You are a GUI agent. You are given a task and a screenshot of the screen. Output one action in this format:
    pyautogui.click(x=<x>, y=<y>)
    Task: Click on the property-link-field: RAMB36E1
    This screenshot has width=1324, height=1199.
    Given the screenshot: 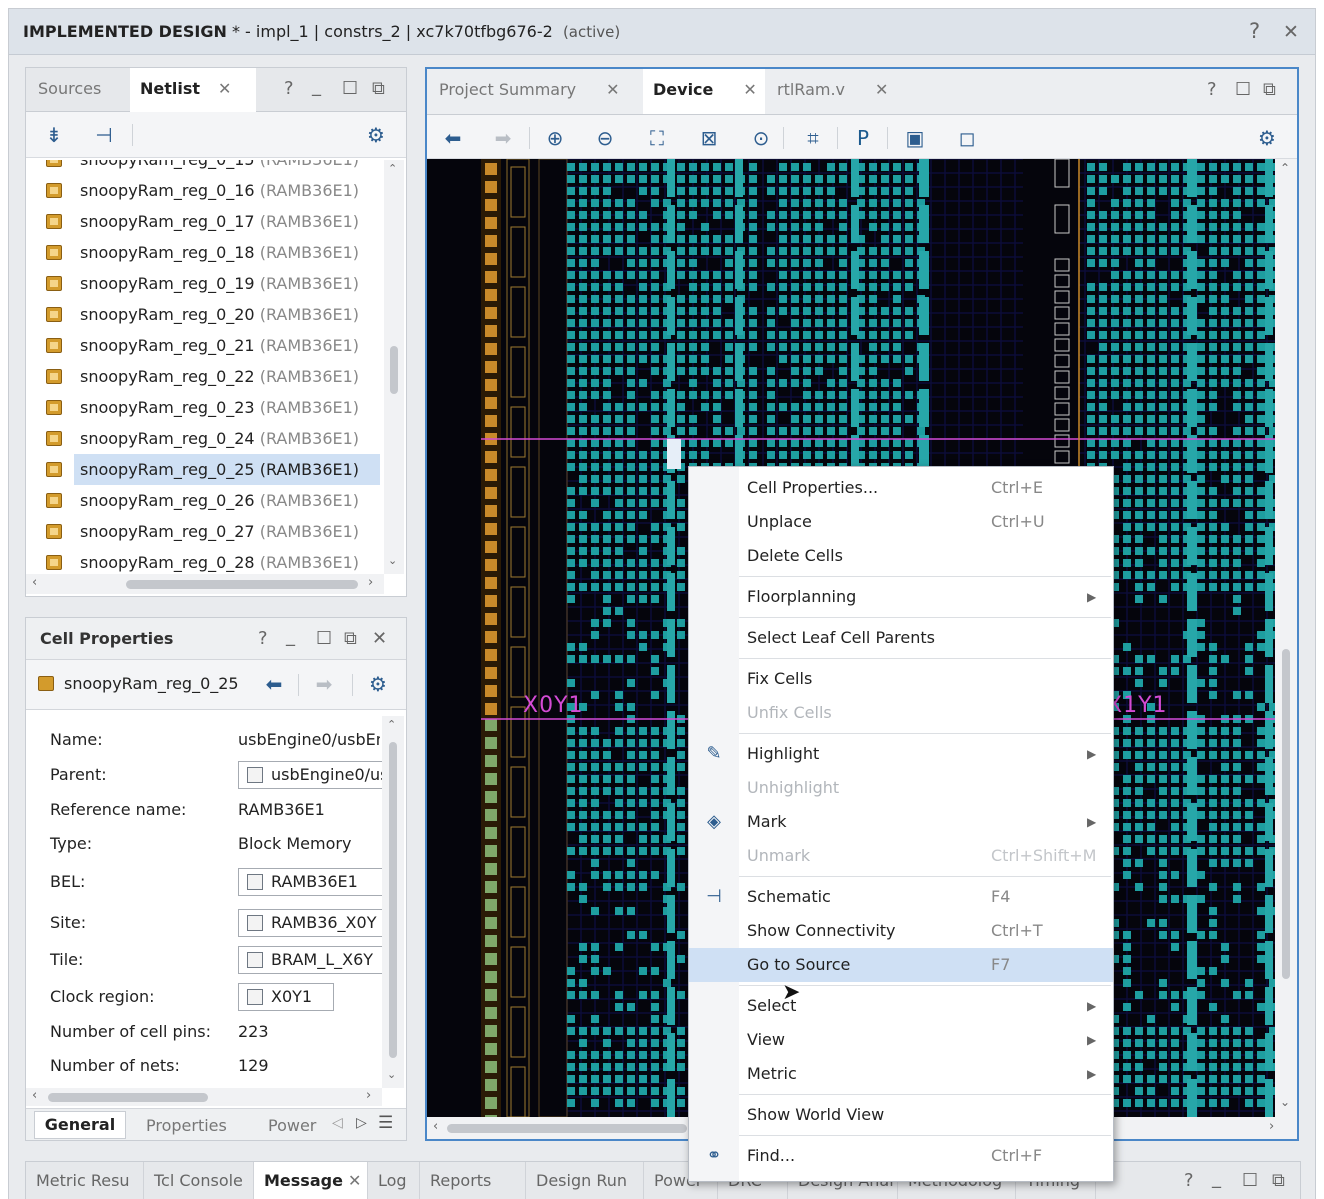 What is the action you would take?
    pyautogui.click(x=310, y=882)
    